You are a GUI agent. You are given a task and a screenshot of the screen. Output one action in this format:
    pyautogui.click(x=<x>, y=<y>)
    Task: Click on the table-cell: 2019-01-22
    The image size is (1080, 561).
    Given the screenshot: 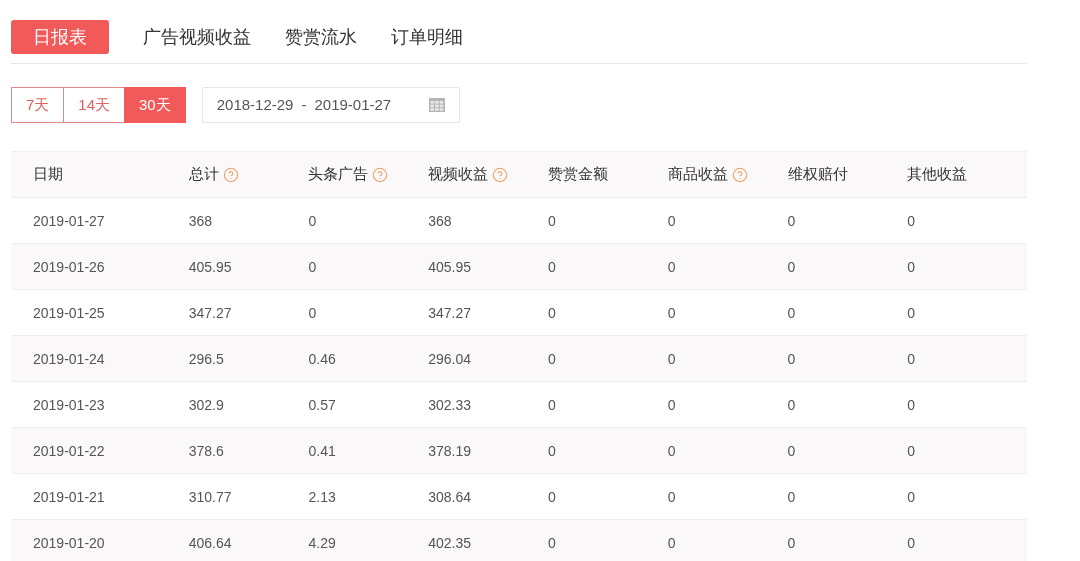 What is the action you would take?
    pyautogui.click(x=69, y=450)
    